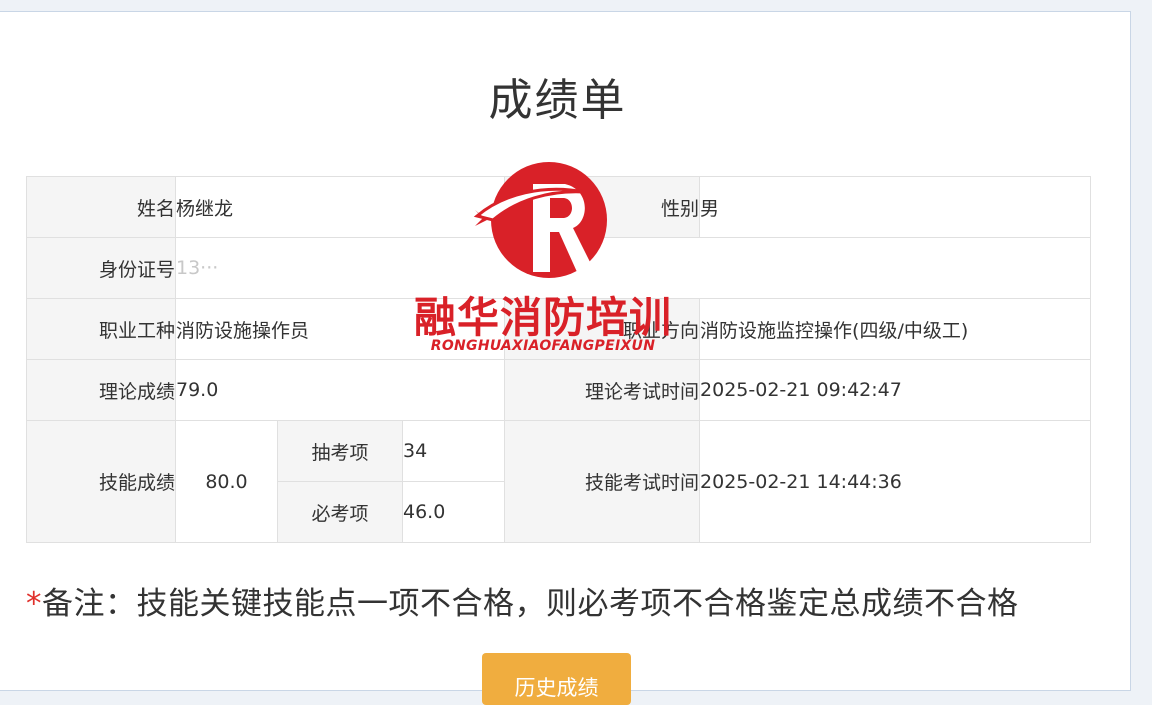 This screenshot has width=1152, height=705. Describe the element at coordinates (895, 481) in the screenshot. I see `skill-time-value: 2025-02-21 14:44:36` at that location.